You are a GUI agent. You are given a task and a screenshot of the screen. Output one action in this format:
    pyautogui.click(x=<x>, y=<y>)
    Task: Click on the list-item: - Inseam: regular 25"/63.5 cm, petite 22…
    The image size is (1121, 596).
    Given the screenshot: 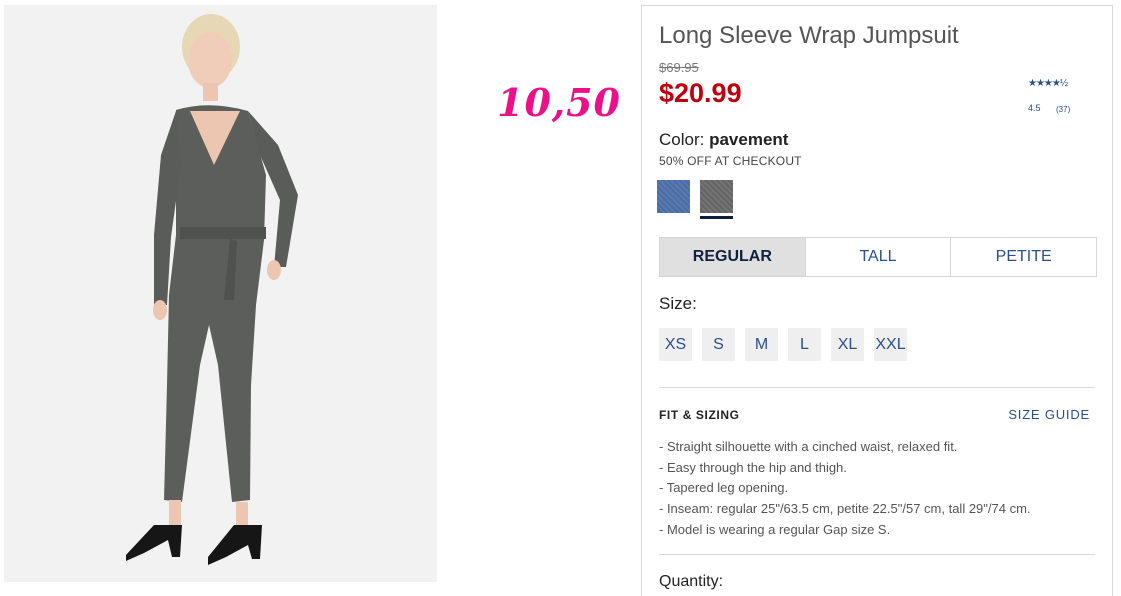 What is the action you would take?
    pyautogui.click(x=845, y=509)
    